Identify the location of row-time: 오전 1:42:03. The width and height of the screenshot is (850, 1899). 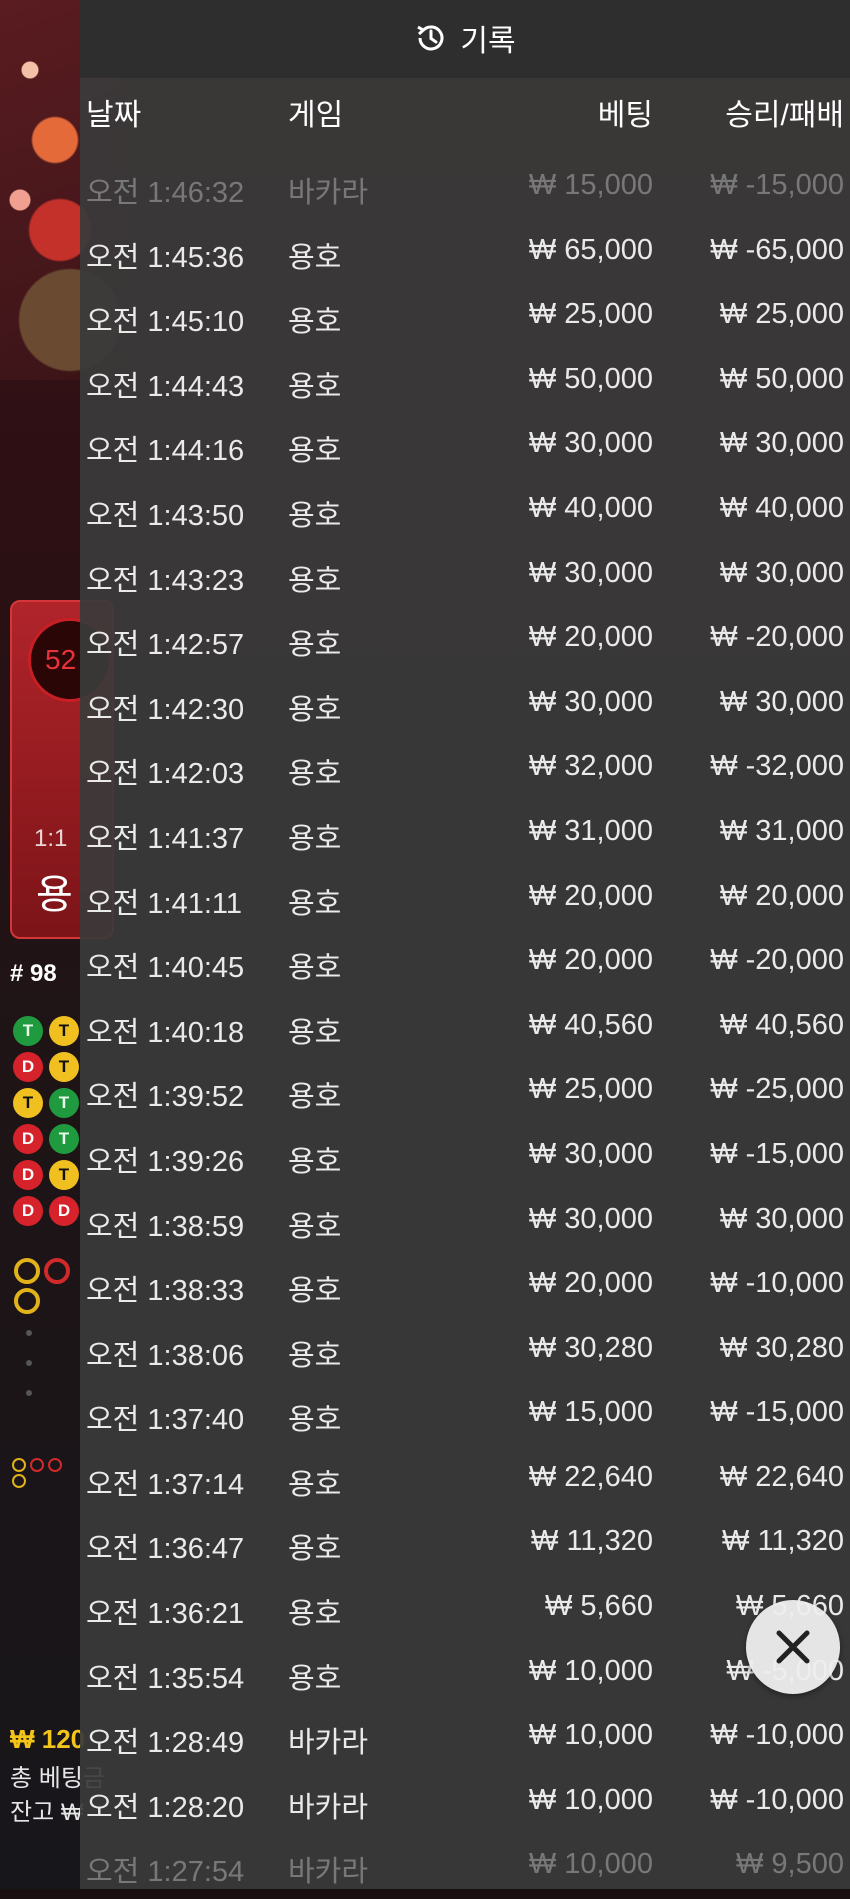
(165, 774).